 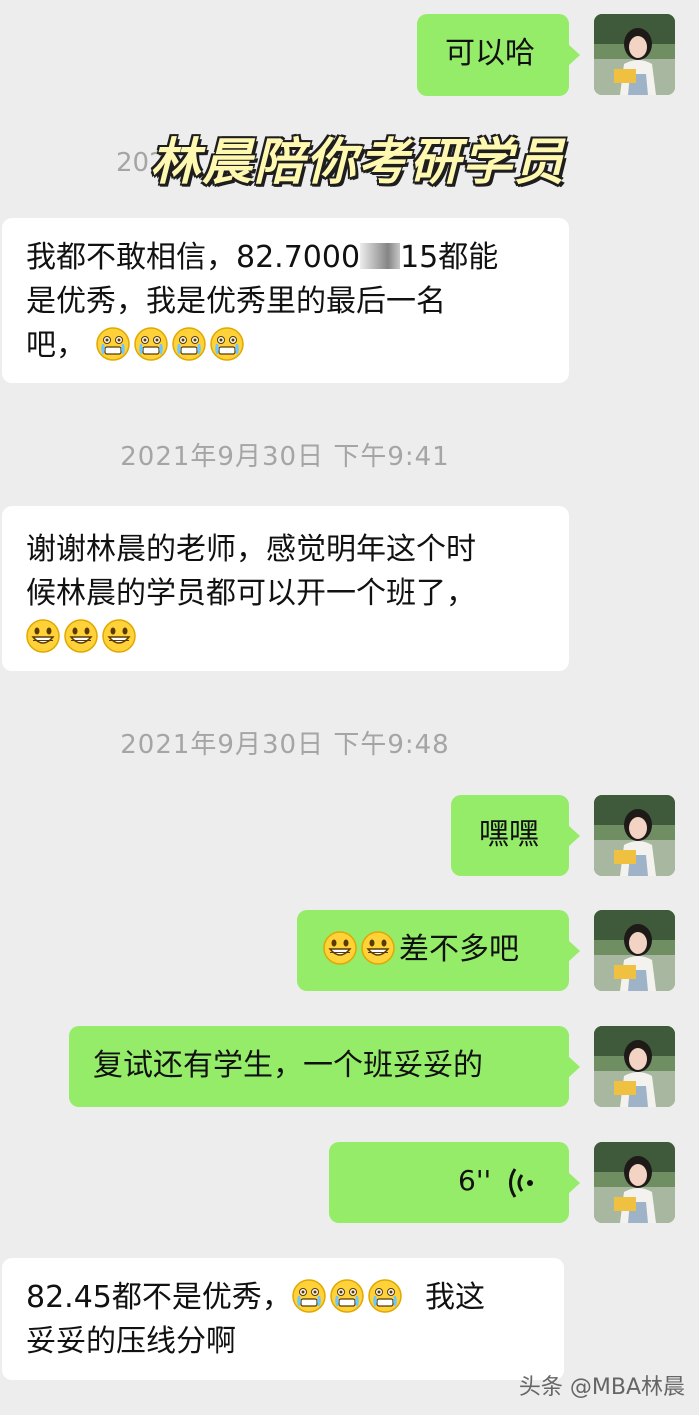 I want to click on timestamp: 2021年9月30日 下午9:41, so click(x=285, y=457).